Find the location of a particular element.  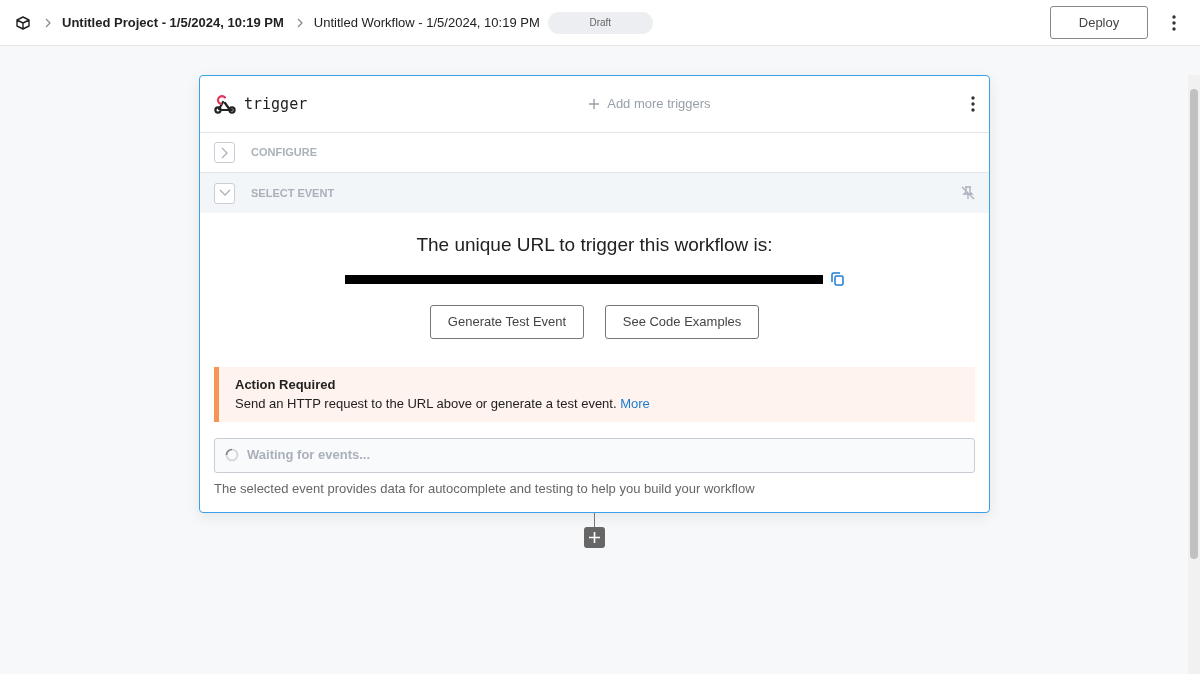

trigger-title: trigger is located at coordinates (276, 104).